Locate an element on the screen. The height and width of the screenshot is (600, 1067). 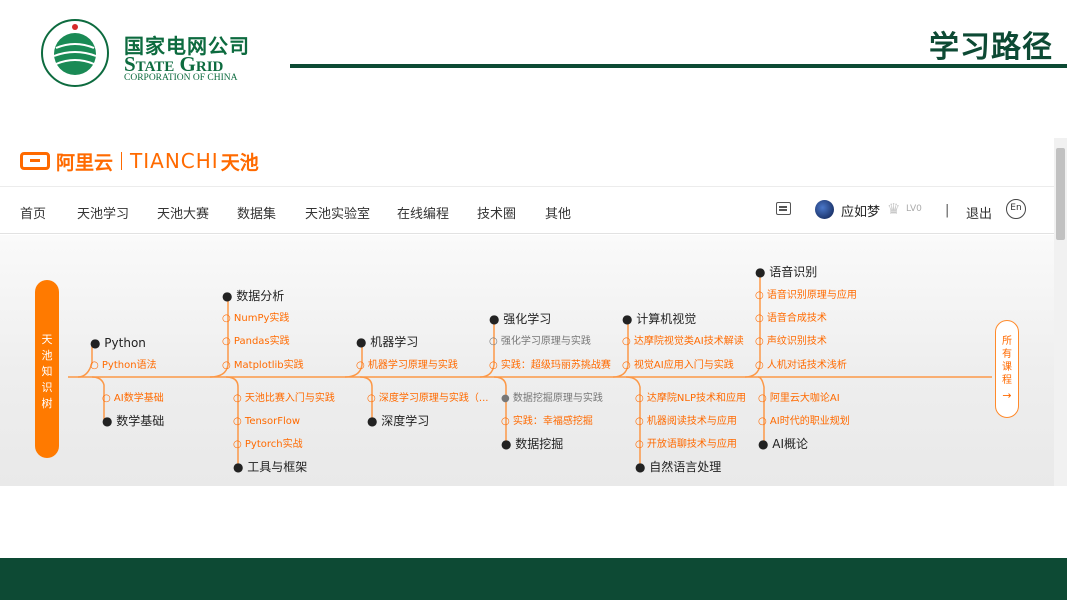
course-damo-nlp: ○ 达摩院NLP技术和应用 is located at coordinates (690, 399).